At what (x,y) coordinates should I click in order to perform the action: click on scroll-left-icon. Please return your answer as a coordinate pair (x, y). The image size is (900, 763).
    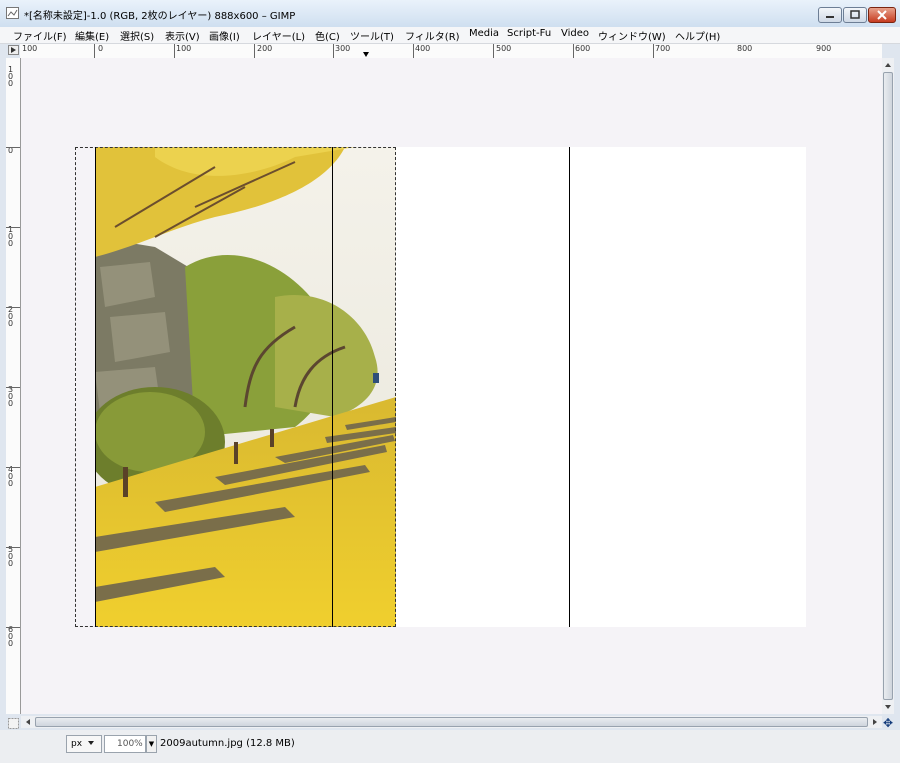
    Looking at the image, I should click on (28, 722).